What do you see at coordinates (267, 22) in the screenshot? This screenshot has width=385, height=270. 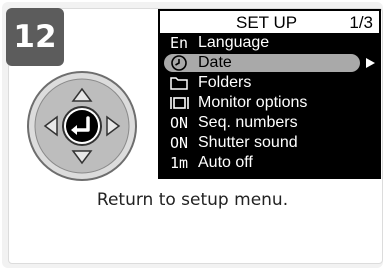 I see `menu-title: SET UP` at bounding box center [267, 22].